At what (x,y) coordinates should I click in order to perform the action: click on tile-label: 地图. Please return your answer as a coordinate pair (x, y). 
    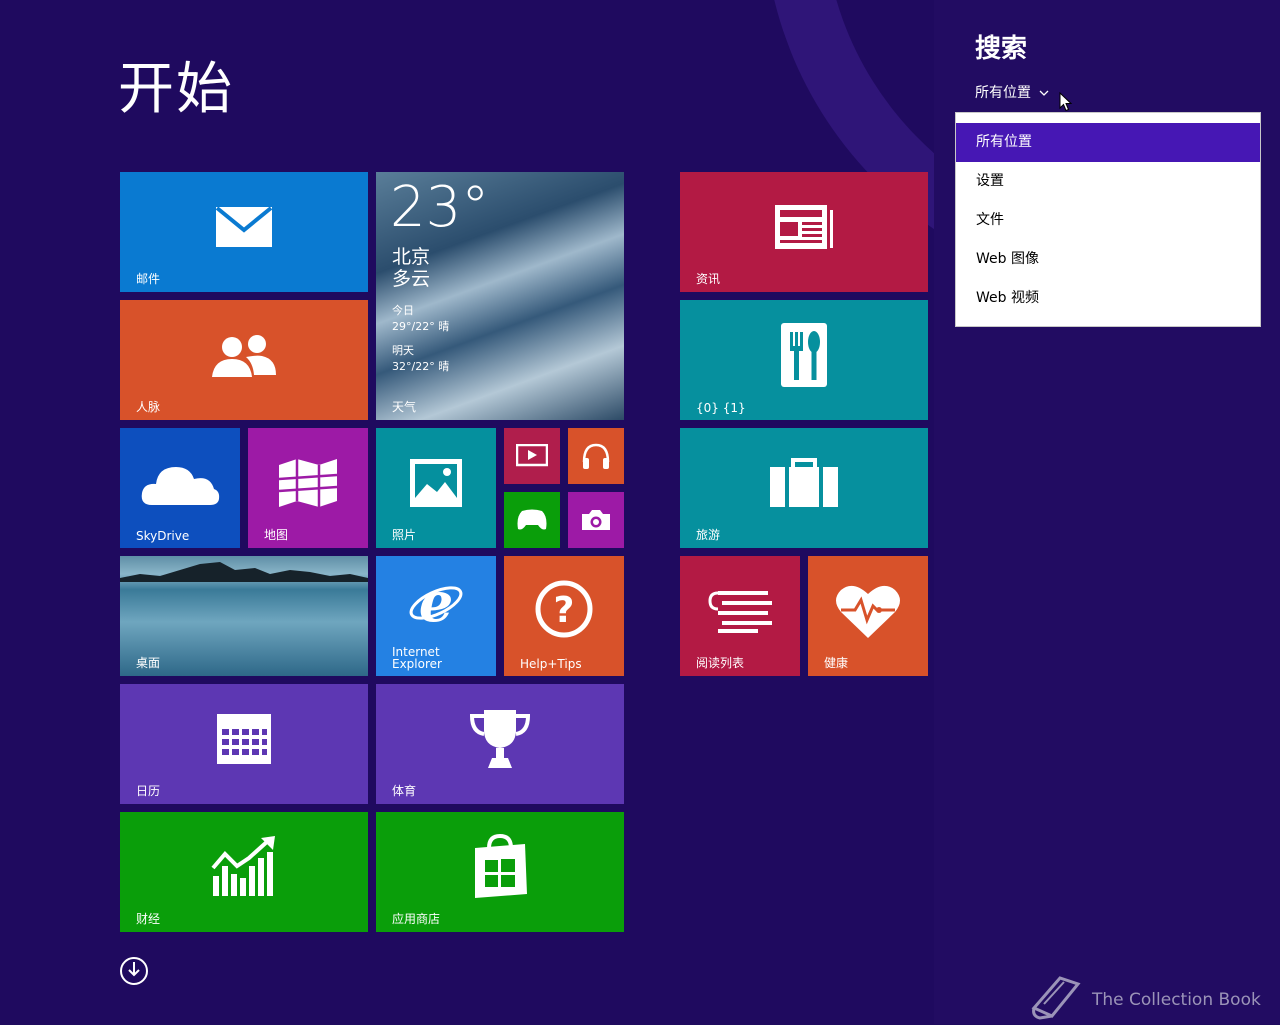
    Looking at the image, I should click on (276, 535).